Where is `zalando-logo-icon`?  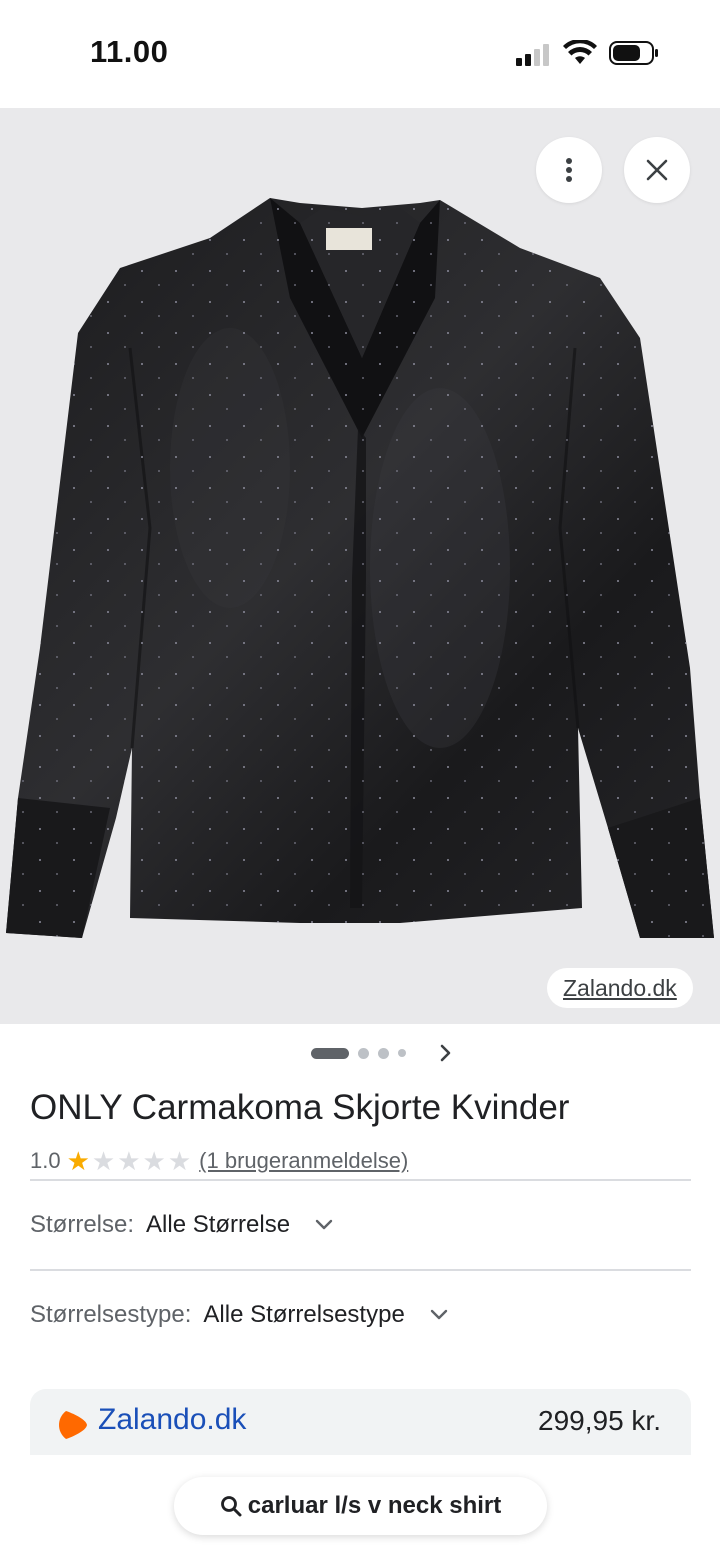
zalando-logo-icon is located at coordinates (73, 1425).